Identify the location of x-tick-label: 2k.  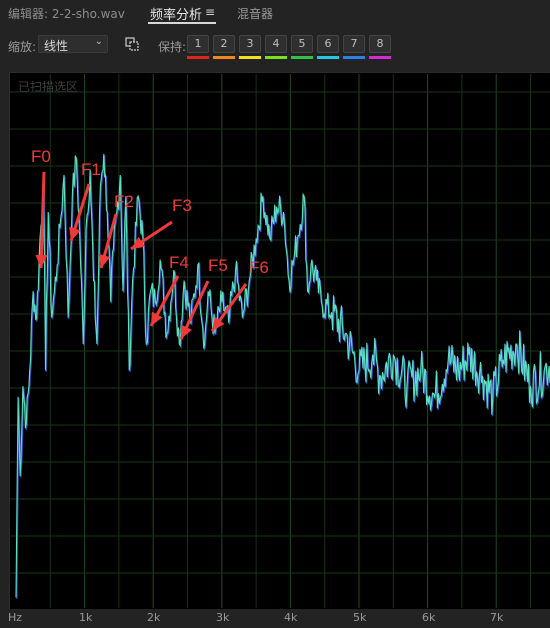
(154, 617).